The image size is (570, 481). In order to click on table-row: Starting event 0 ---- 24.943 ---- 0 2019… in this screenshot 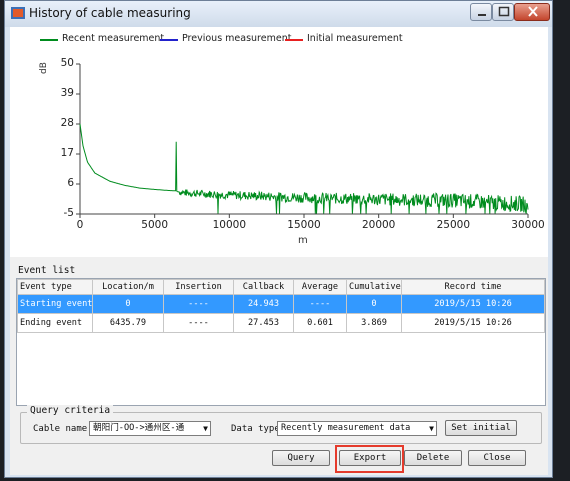, I will do `click(281, 304)`.